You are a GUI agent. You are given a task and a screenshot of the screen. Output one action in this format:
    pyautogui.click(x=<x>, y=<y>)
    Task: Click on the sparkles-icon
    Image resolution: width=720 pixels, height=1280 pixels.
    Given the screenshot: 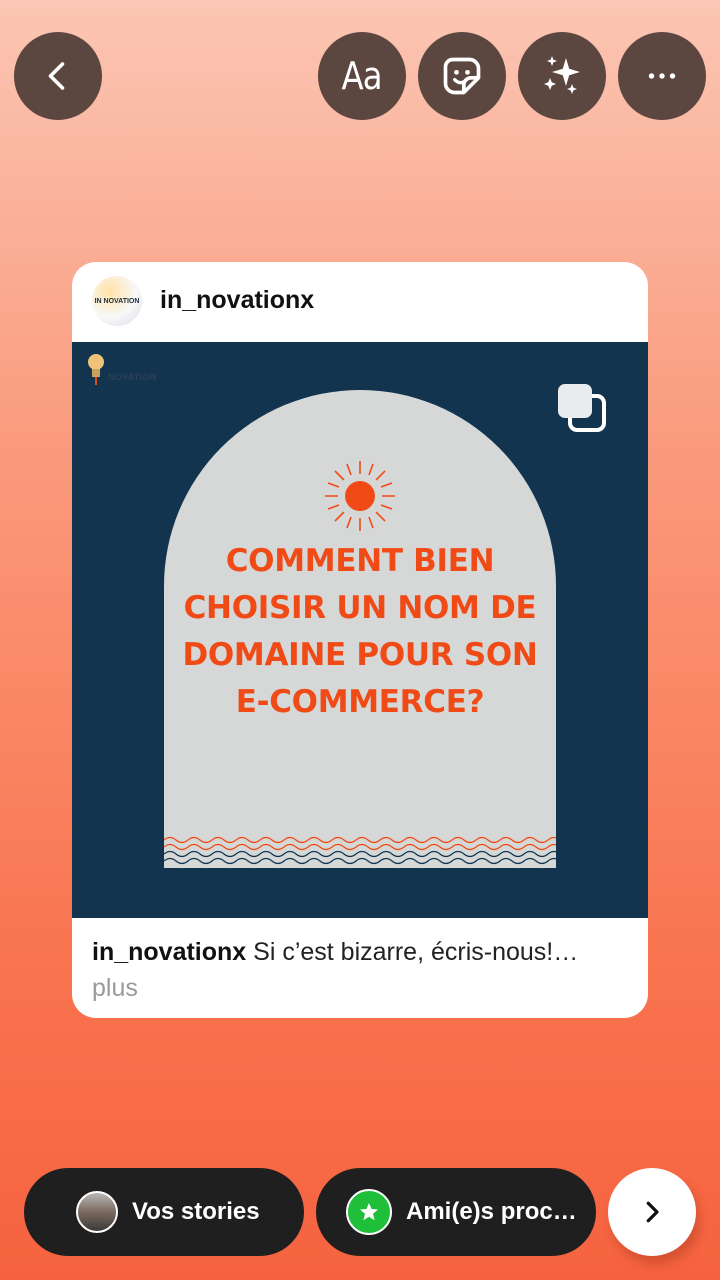 What is the action you would take?
    pyautogui.click(x=562, y=75)
    